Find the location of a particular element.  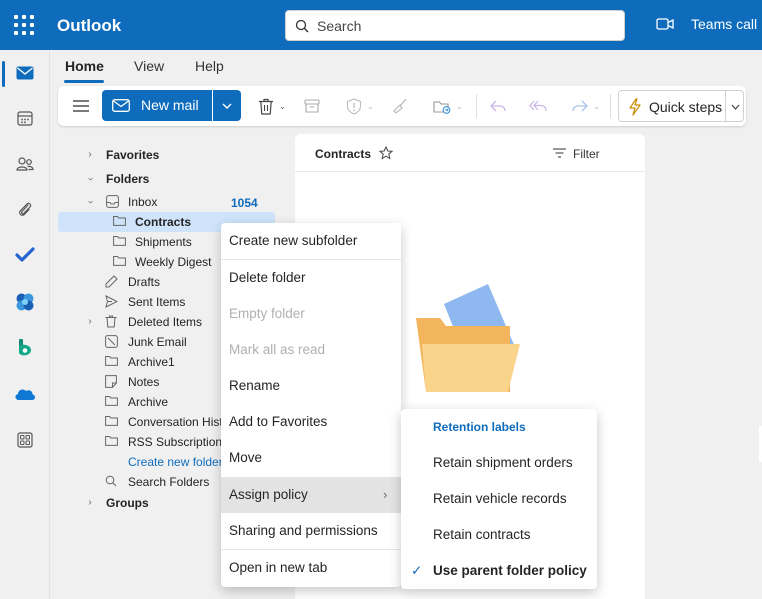

delete-button: ⌄ is located at coordinates (272, 106).